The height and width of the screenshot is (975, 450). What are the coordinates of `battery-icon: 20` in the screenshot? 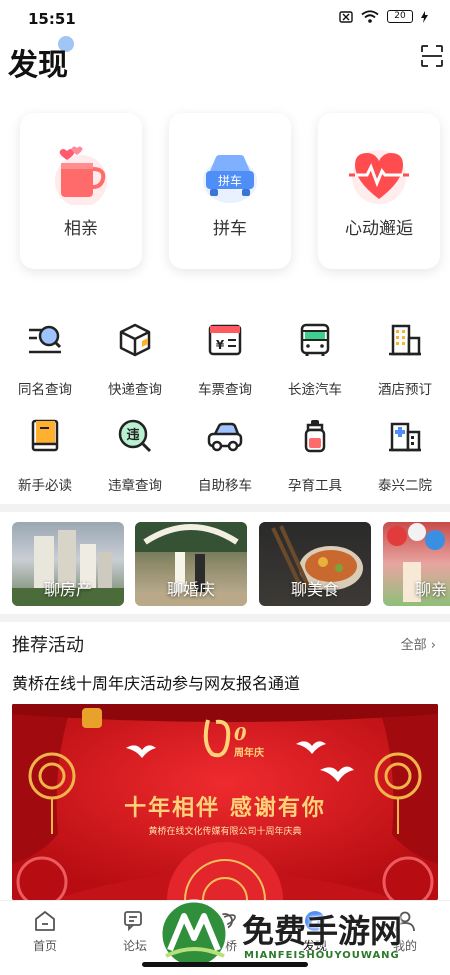 It's located at (400, 16).